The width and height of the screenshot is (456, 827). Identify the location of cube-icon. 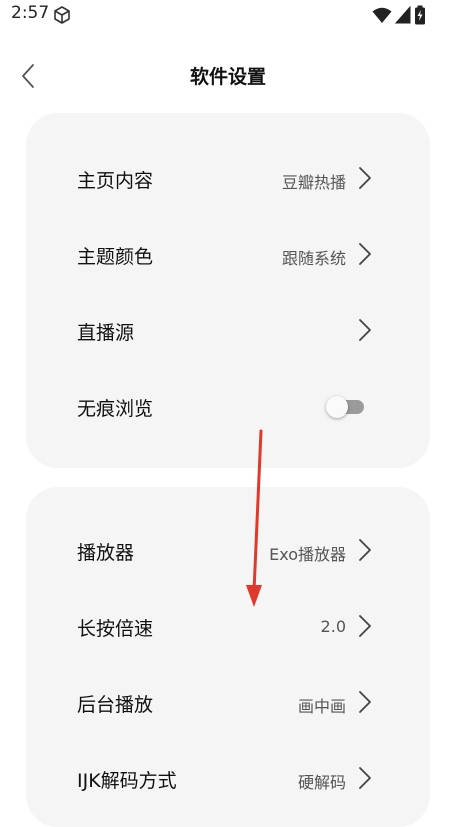
(62, 15).